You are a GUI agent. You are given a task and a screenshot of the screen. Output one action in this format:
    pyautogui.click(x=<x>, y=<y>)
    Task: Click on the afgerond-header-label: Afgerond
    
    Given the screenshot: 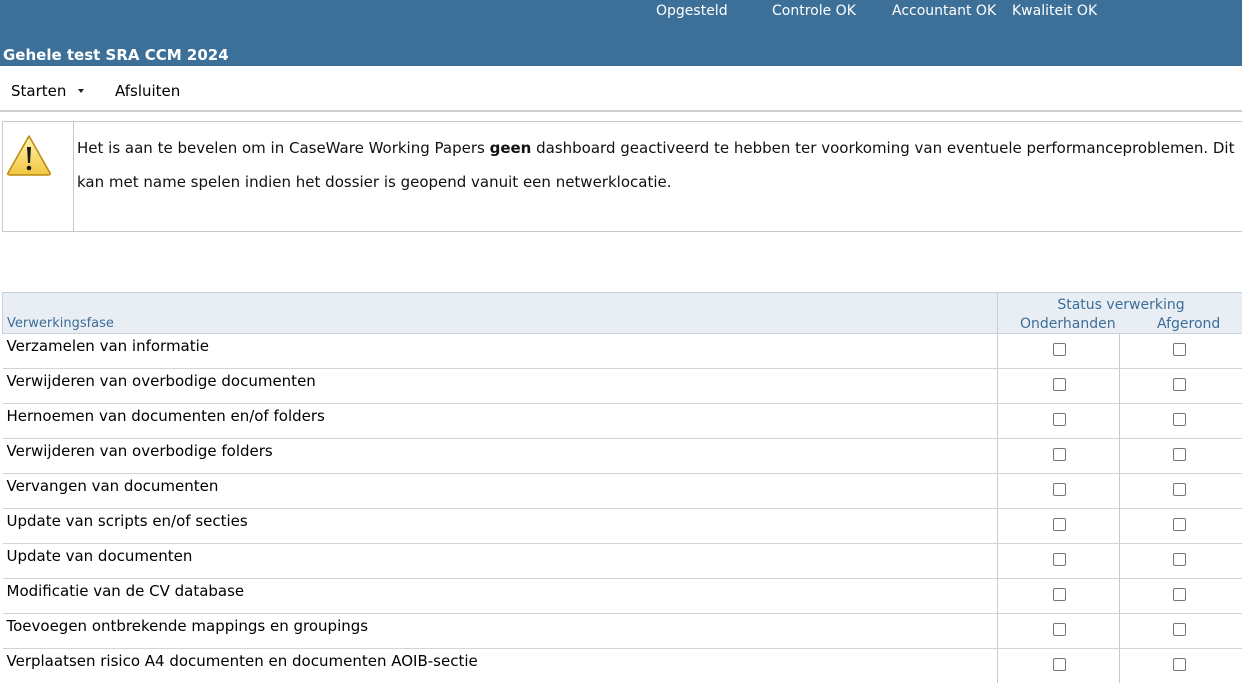 What is the action you would take?
    pyautogui.click(x=1189, y=324)
    